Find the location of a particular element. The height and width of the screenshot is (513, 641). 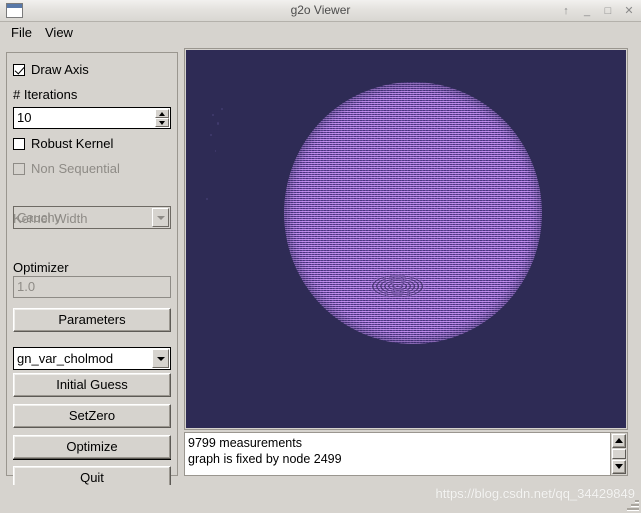

optimizer-combo: gn_var_cholmod is located at coordinates (92, 358).